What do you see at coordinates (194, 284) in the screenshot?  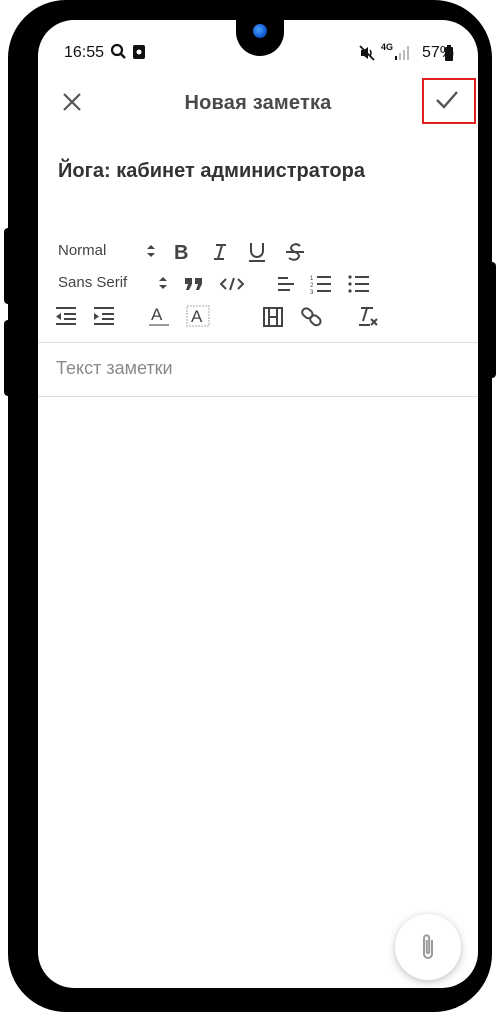 I see `blockquote-icon` at bounding box center [194, 284].